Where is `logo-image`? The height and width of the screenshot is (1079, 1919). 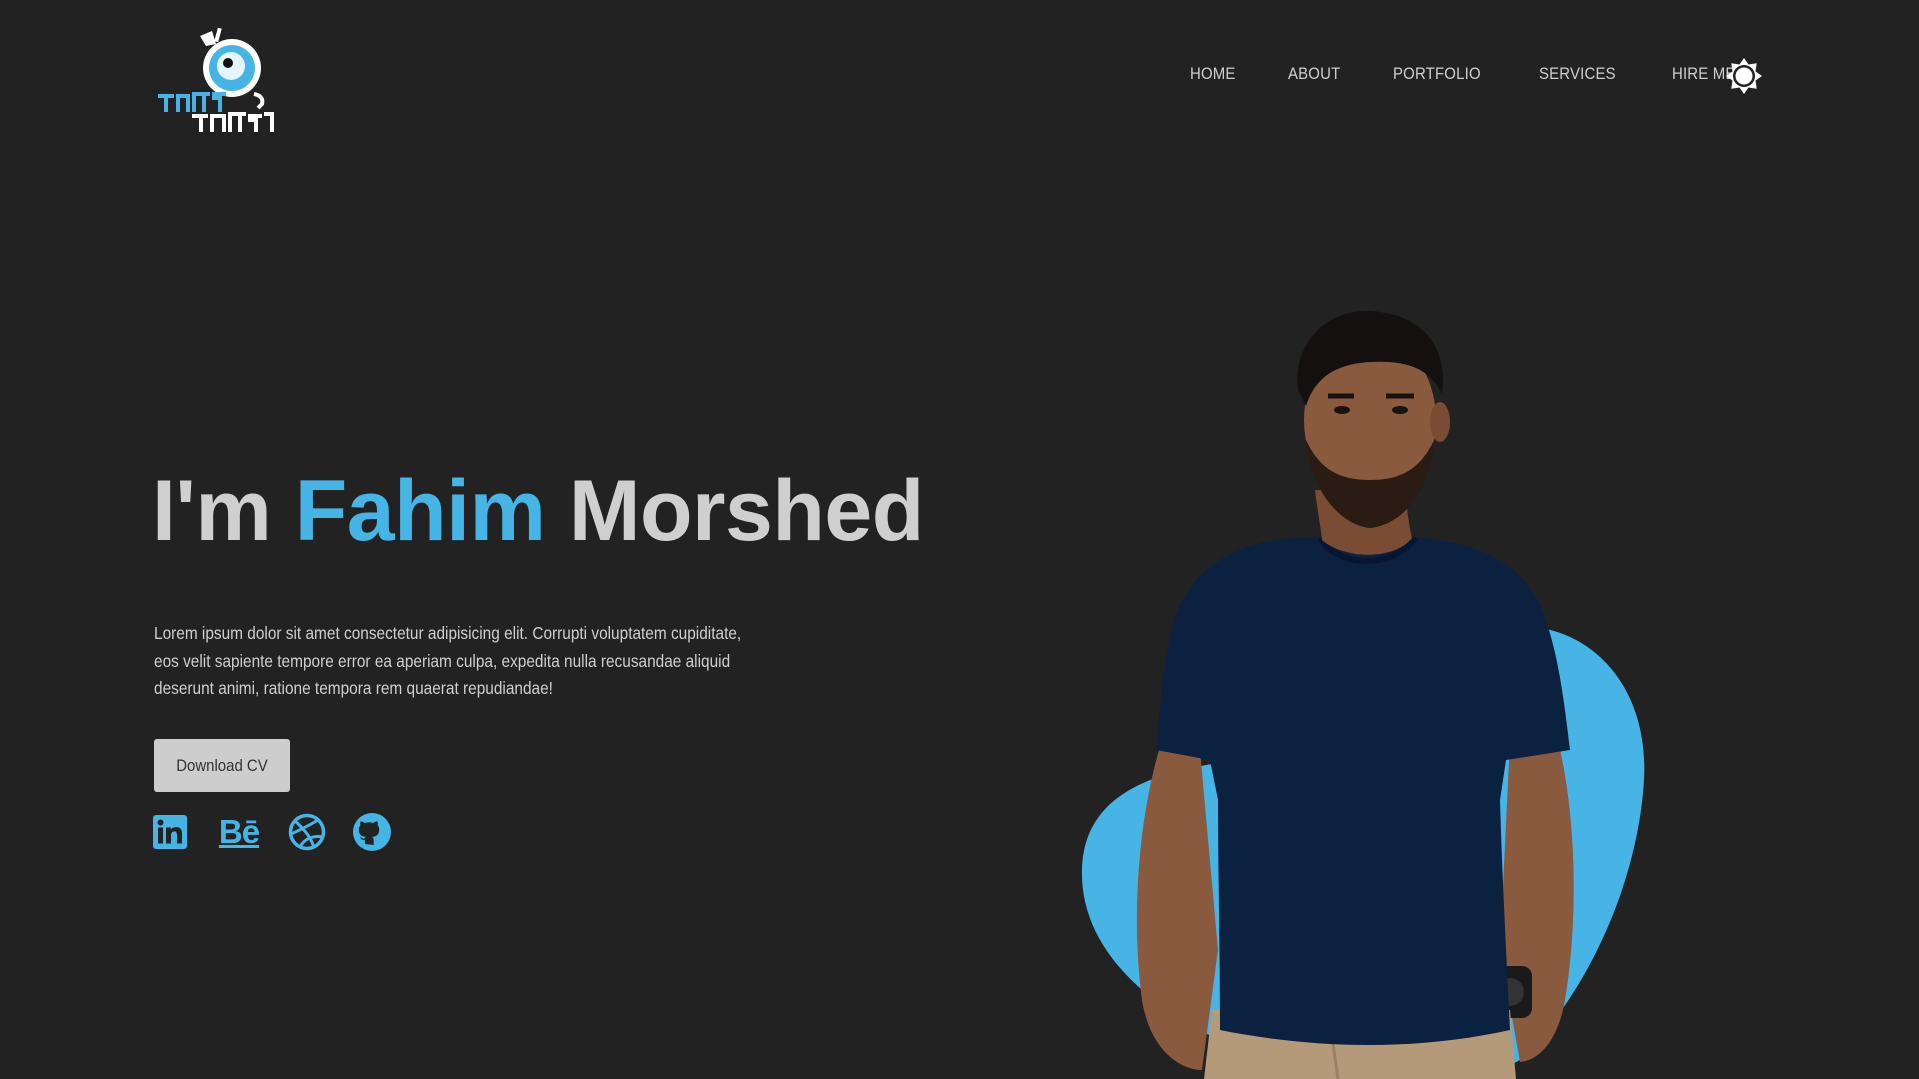 logo-image is located at coordinates (216, 79).